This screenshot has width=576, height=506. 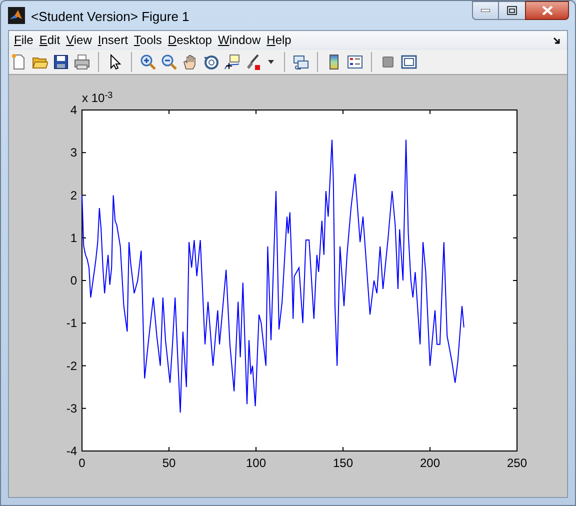 What do you see at coordinates (16, 15) in the screenshot?
I see `app-logo-icon` at bounding box center [16, 15].